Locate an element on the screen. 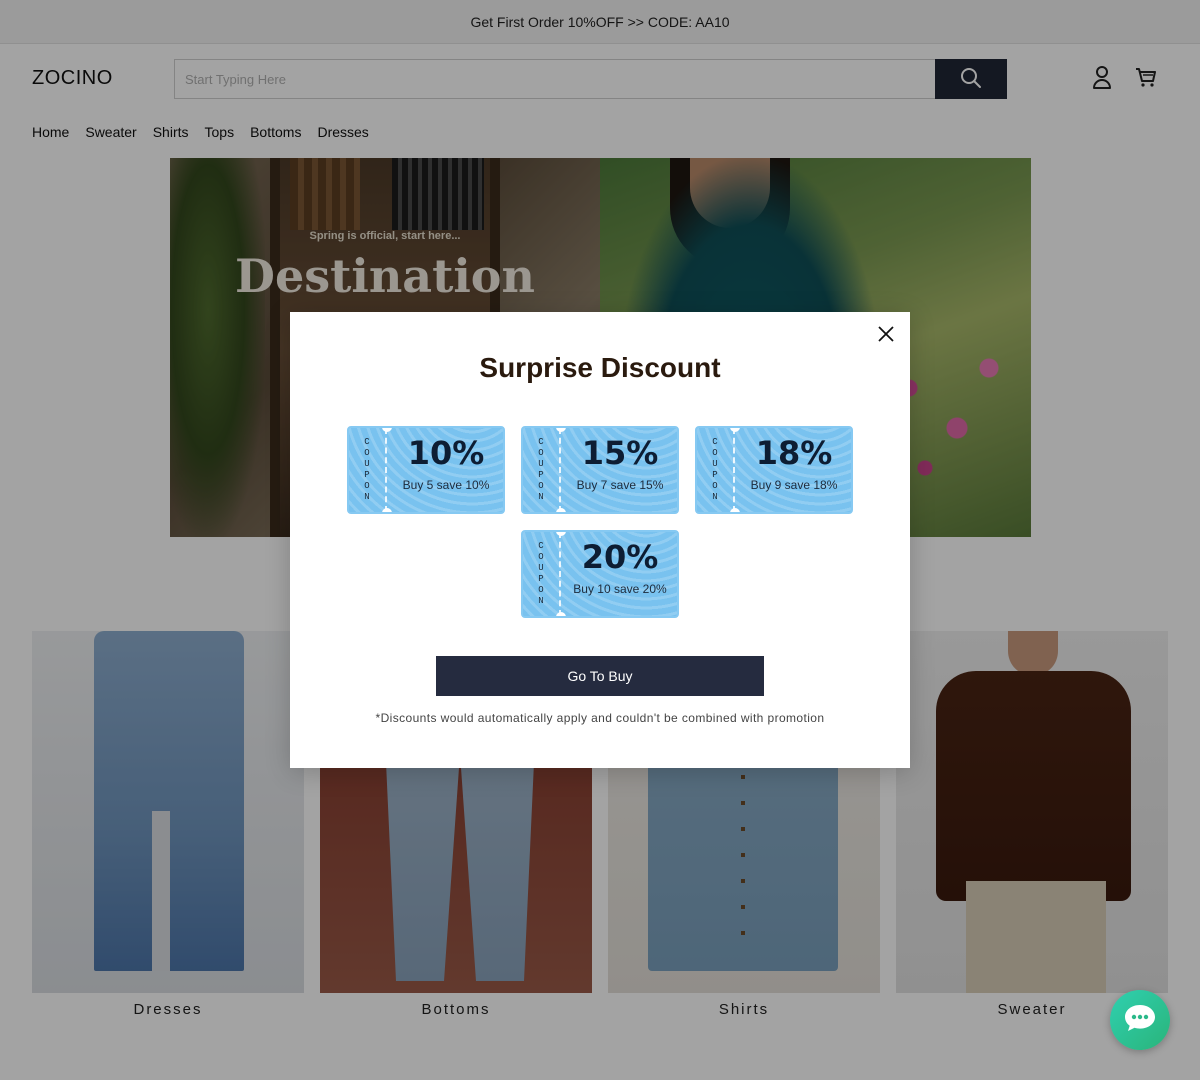 The width and height of the screenshot is (1200, 1080). coupon-15: COUPON 15% Buy 7 save 15% is located at coordinates (600, 470).